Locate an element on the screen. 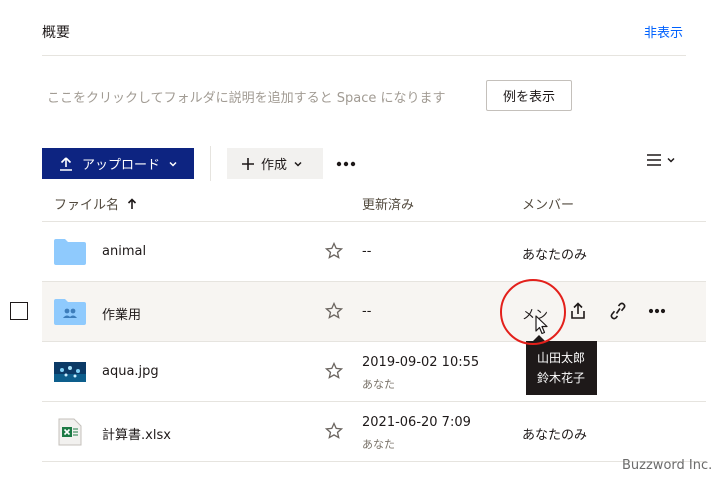  link-icon is located at coordinates (618, 311).